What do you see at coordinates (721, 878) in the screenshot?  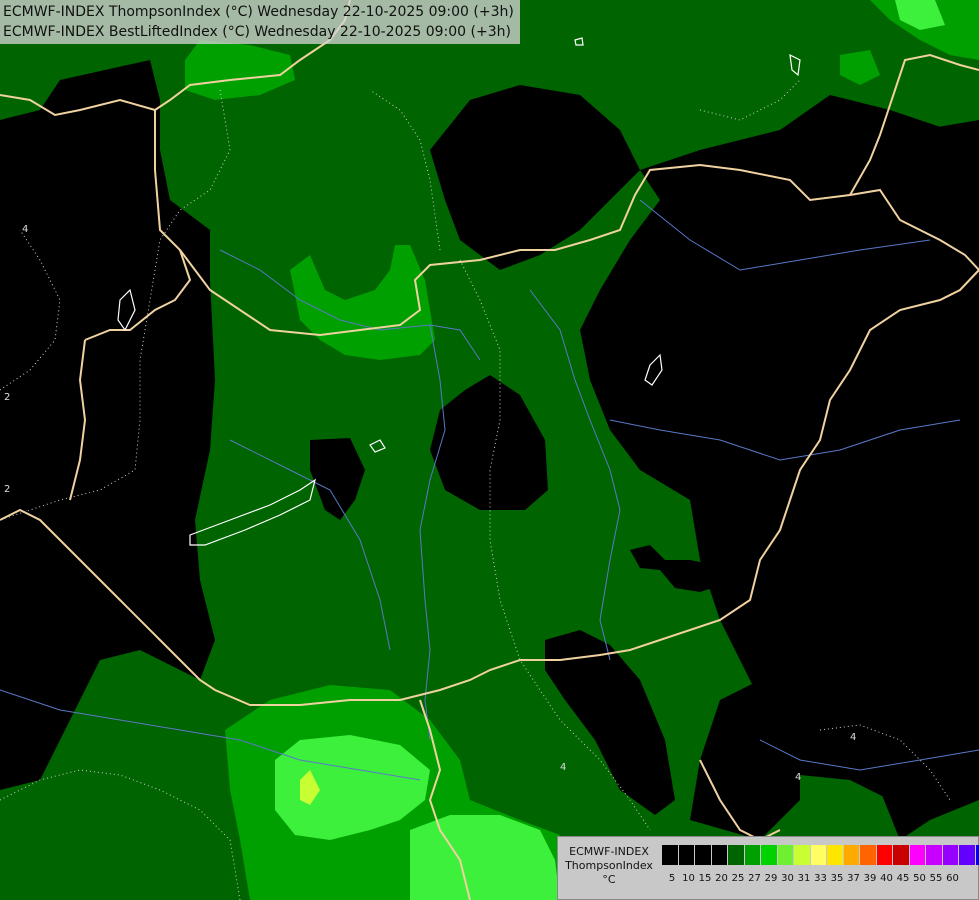 I see `legend-tick-label: 20` at bounding box center [721, 878].